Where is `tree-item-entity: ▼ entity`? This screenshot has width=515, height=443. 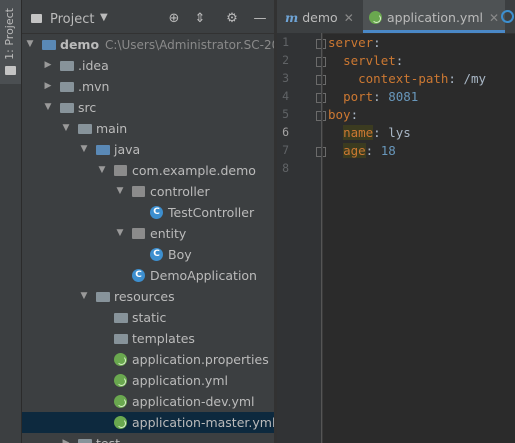 tree-item-entity: ▼ entity is located at coordinates (148, 233).